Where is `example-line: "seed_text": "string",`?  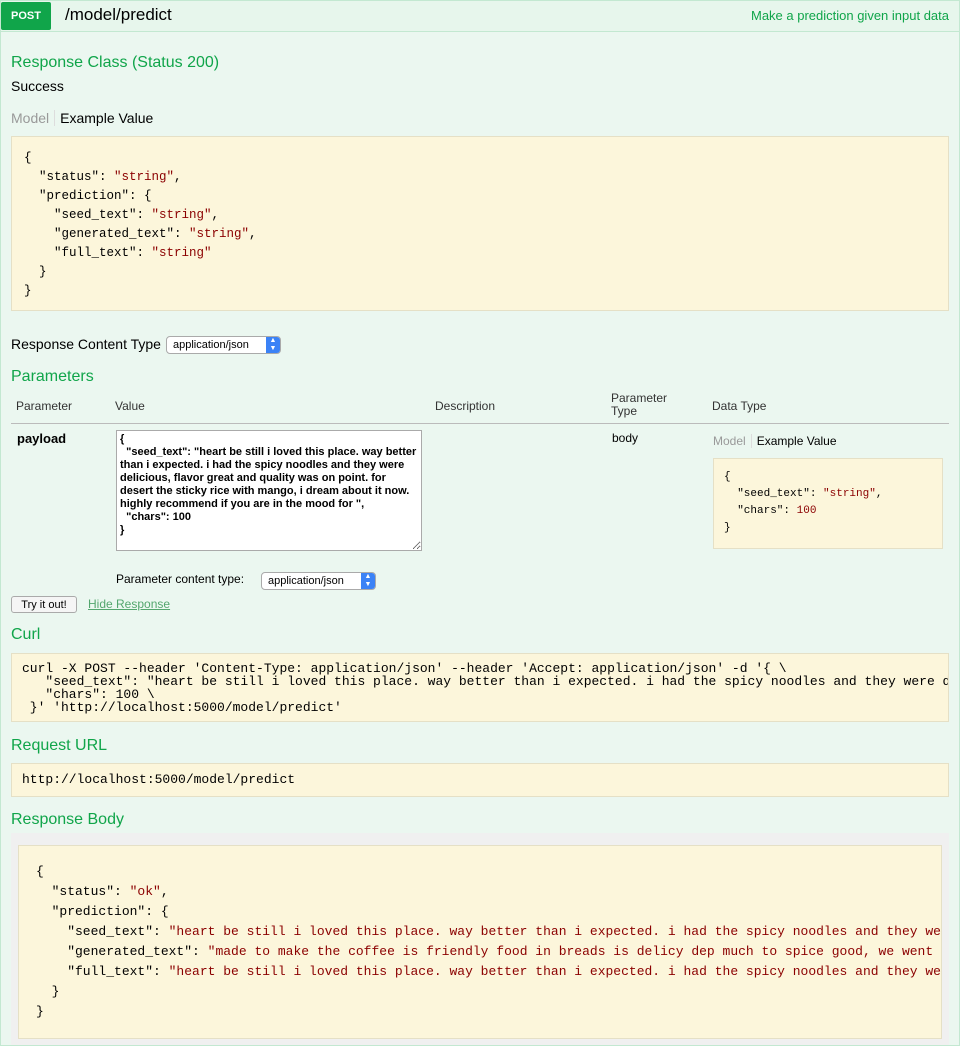
example-line: "seed_text": "string", is located at coordinates (803, 494).